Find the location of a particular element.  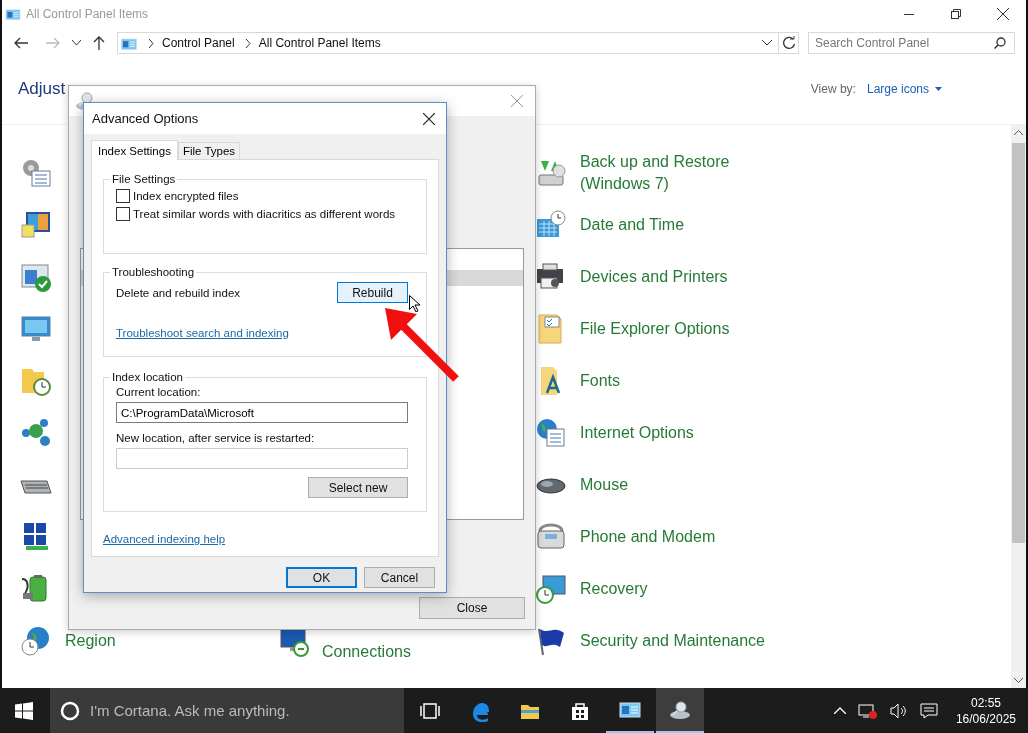

address-bar: Control Panel All Control Panel Items is located at coordinates (448, 43).